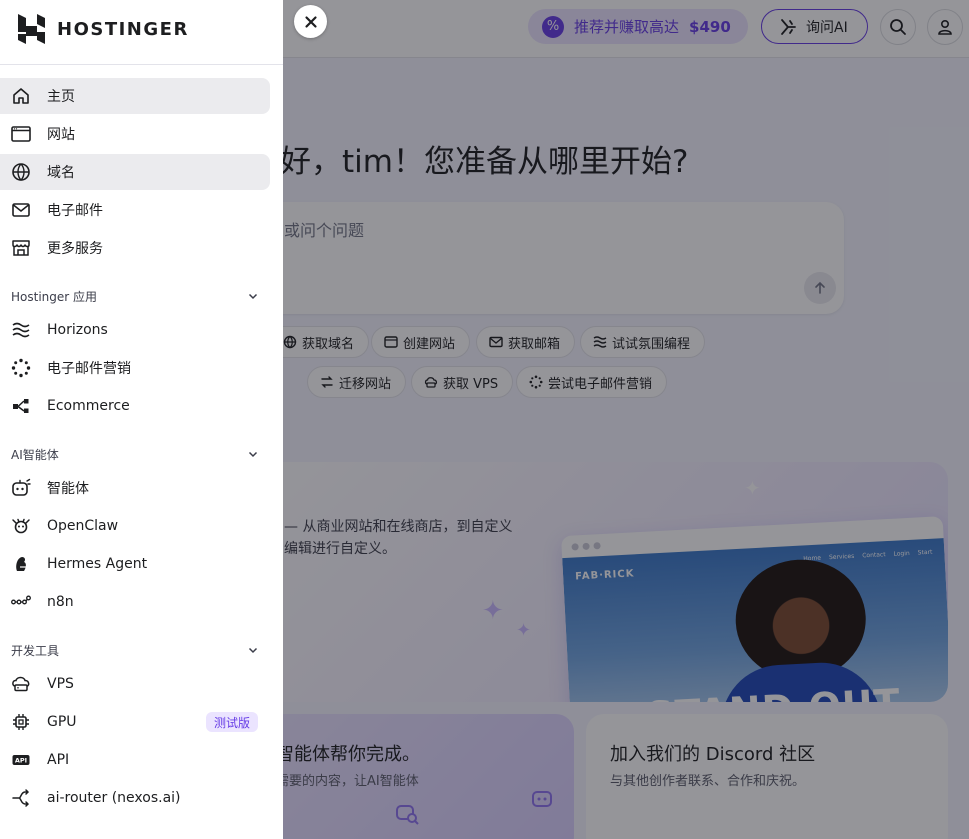 This screenshot has width=969, height=839. Describe the element at coordinates (135, 650) in the screenshot. I see `section-dev-tools: 开发工具` at that location.